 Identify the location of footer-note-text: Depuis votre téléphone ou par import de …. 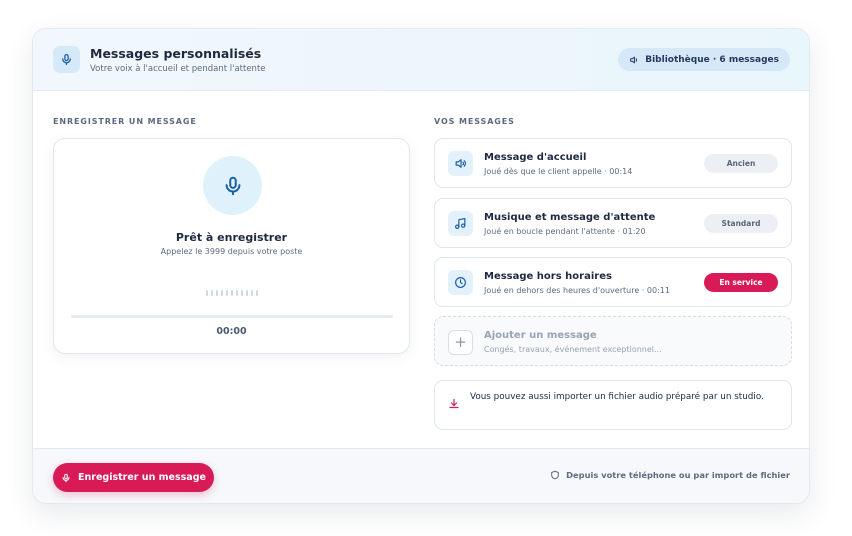
(678, 475).